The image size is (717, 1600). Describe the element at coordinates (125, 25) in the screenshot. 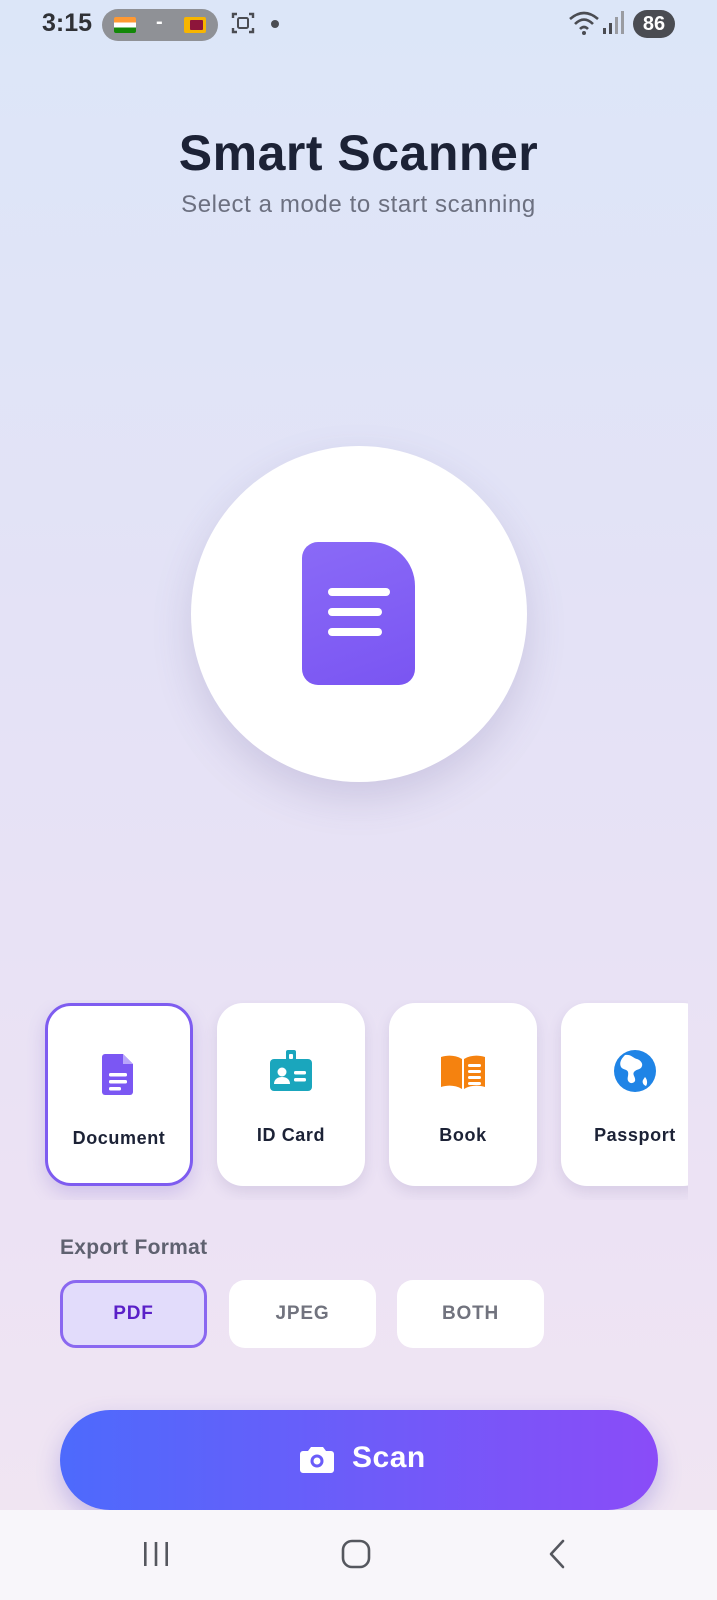

I see `india-flag-icon` at that location.